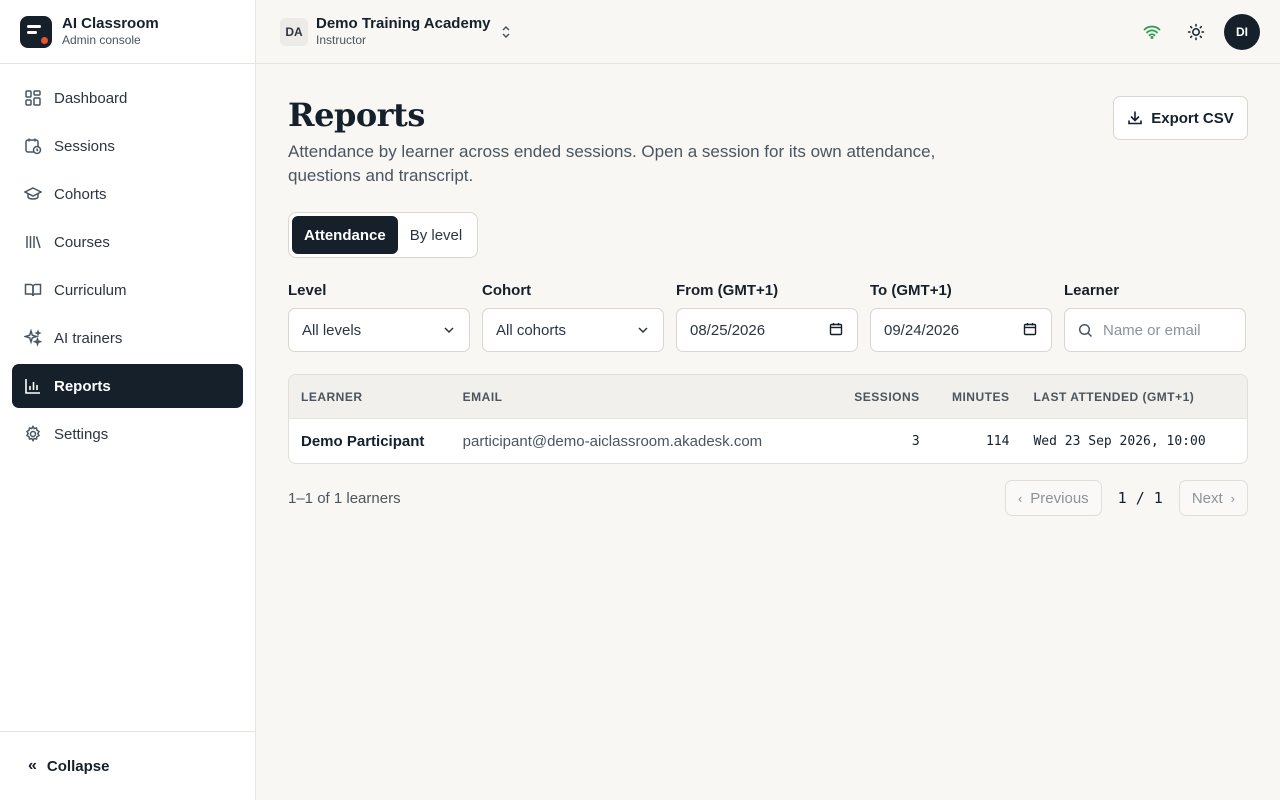 The image size is (1280, 800). What do you see at coordinates (33, 98) in the screenshot?
I see `dashboard-icon` at bounding box center [33, 98].